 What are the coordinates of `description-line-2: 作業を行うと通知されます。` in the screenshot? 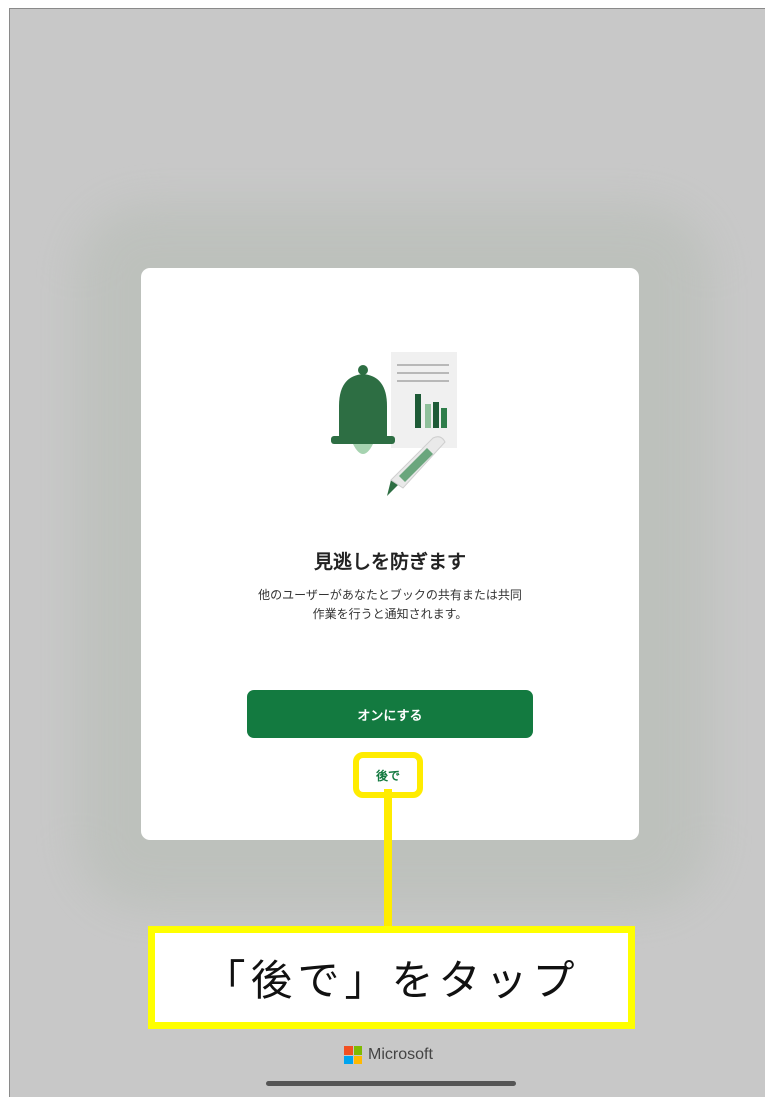 It's located at (390, 614).